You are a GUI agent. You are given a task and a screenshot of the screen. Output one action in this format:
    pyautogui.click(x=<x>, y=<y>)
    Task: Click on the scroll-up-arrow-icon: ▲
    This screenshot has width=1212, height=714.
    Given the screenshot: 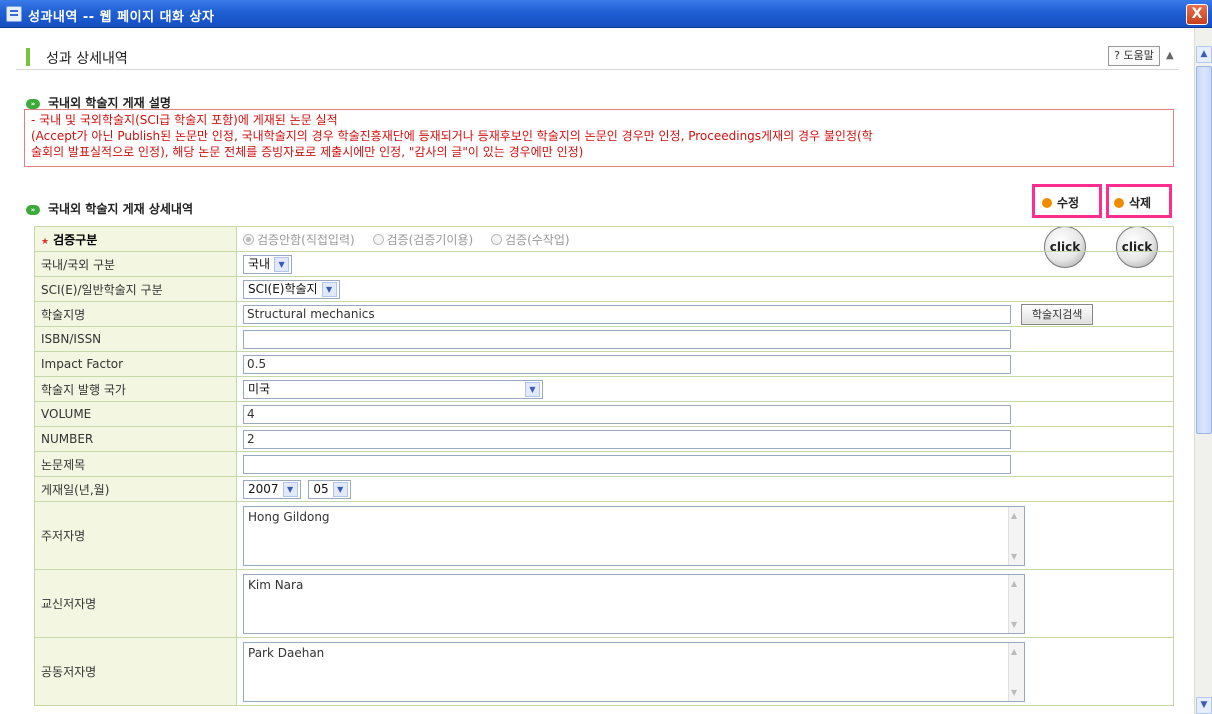 What is the action you would take?
    pyautogui.click(x=1170, y=55)
    